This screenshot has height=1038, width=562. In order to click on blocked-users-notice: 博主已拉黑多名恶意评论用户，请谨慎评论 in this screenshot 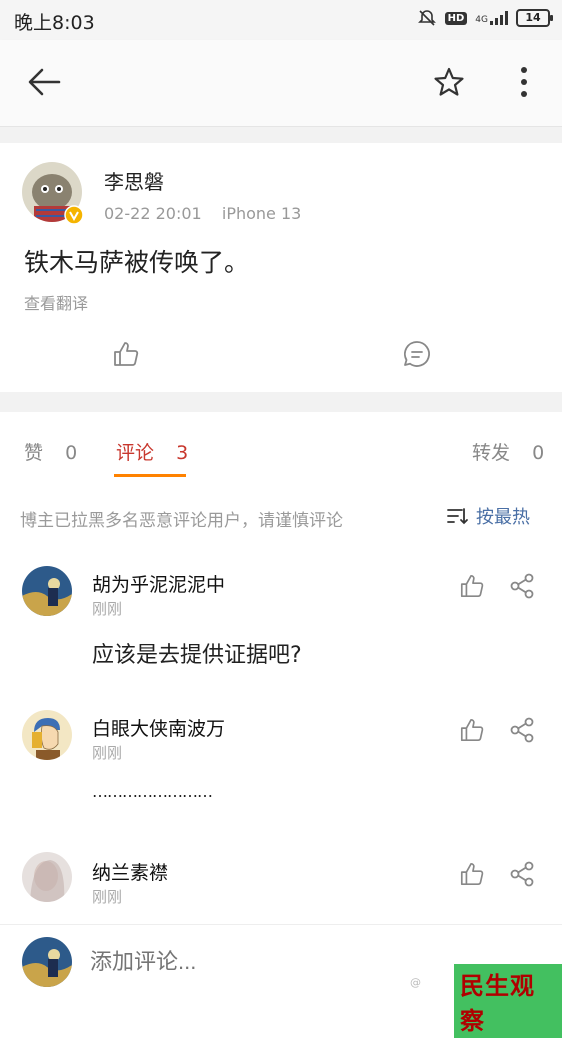, I will do `click(181, 521)`.